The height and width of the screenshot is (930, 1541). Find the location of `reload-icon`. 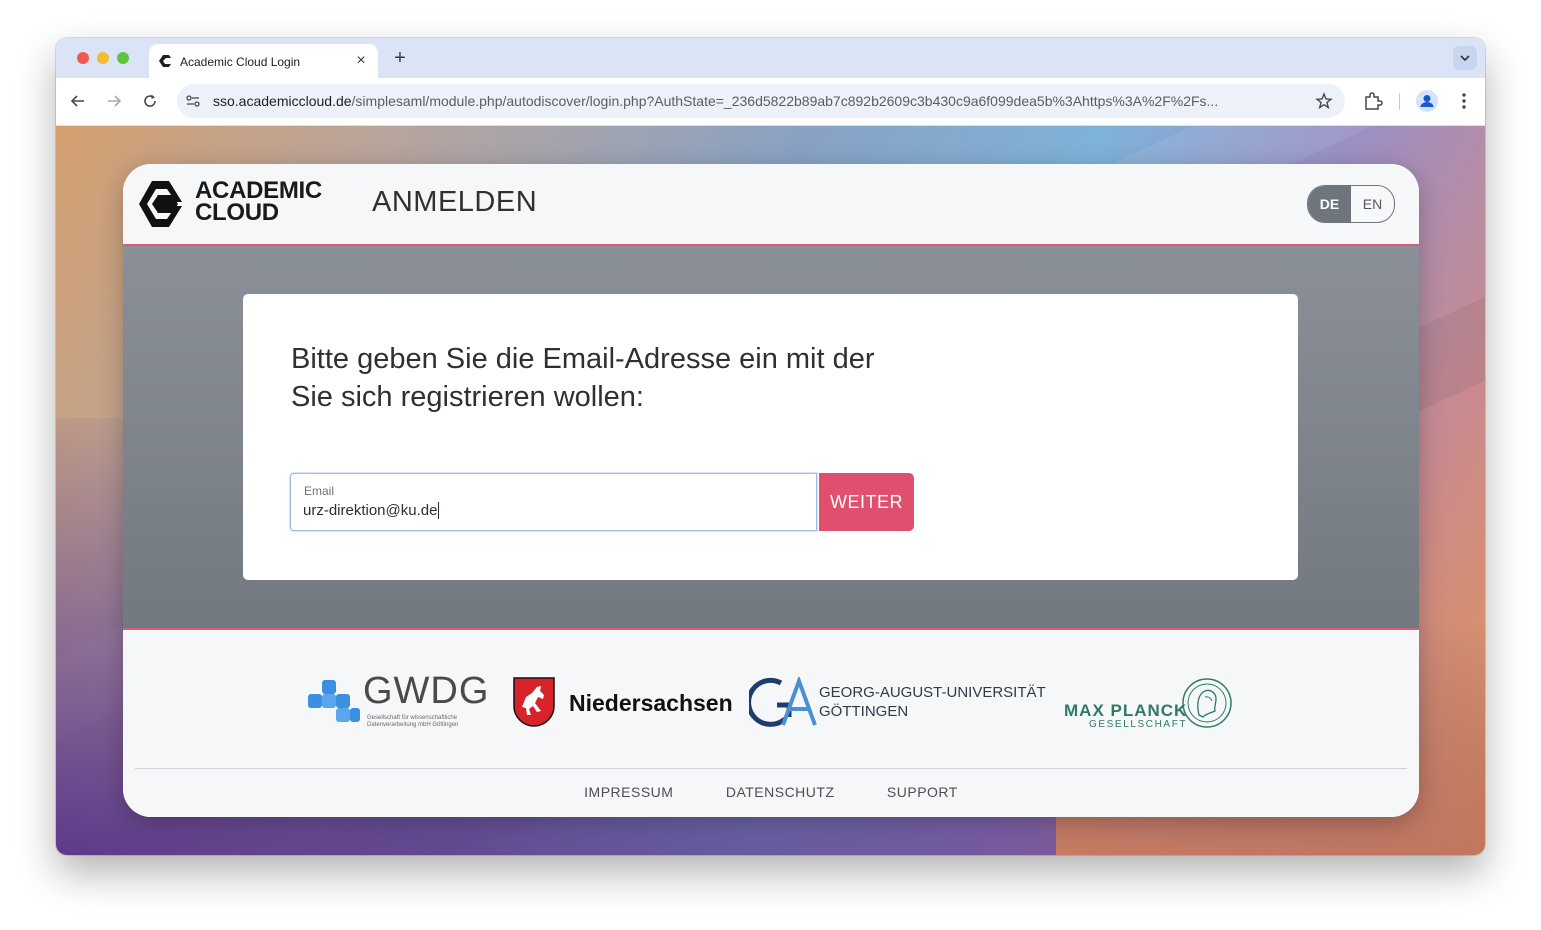

reload-icon is located at coordinates (150, 100).